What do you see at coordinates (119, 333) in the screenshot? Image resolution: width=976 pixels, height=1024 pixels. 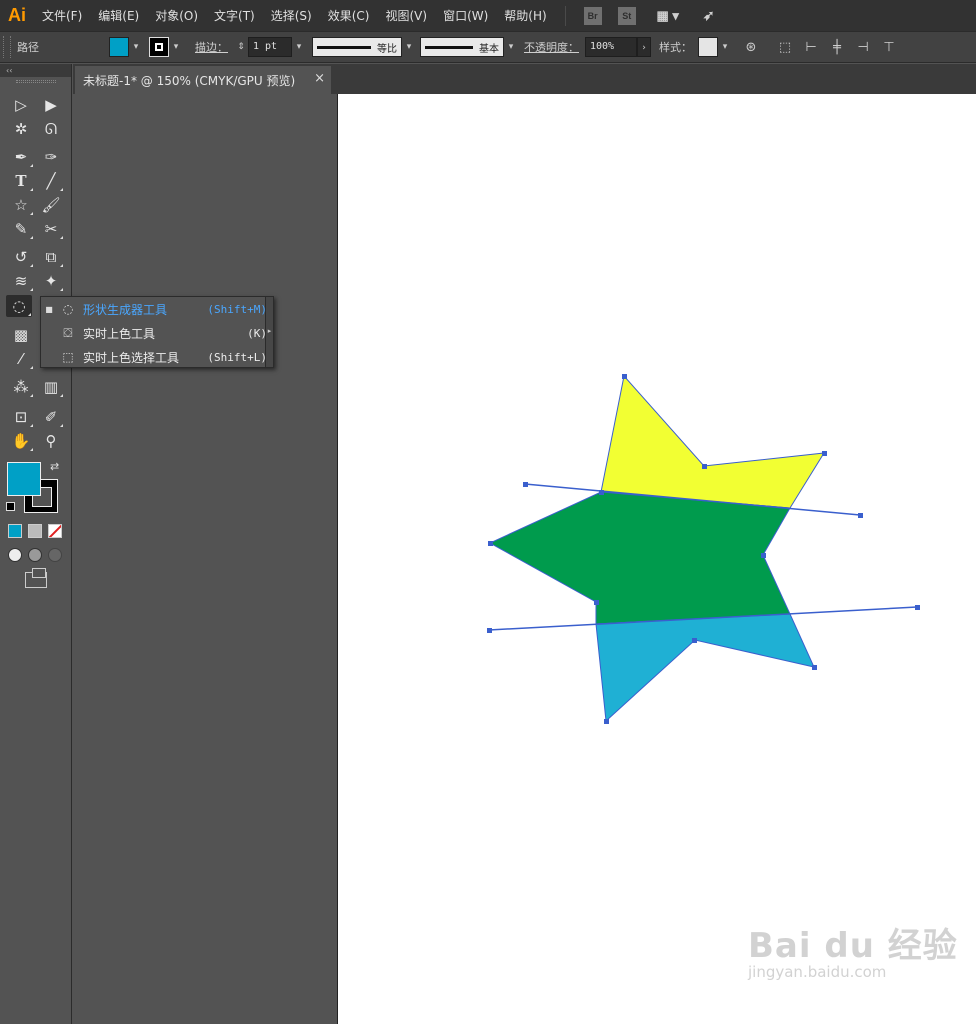 I see `flyout-item-label: 实时上色工具` at bounding box center [119, 333].